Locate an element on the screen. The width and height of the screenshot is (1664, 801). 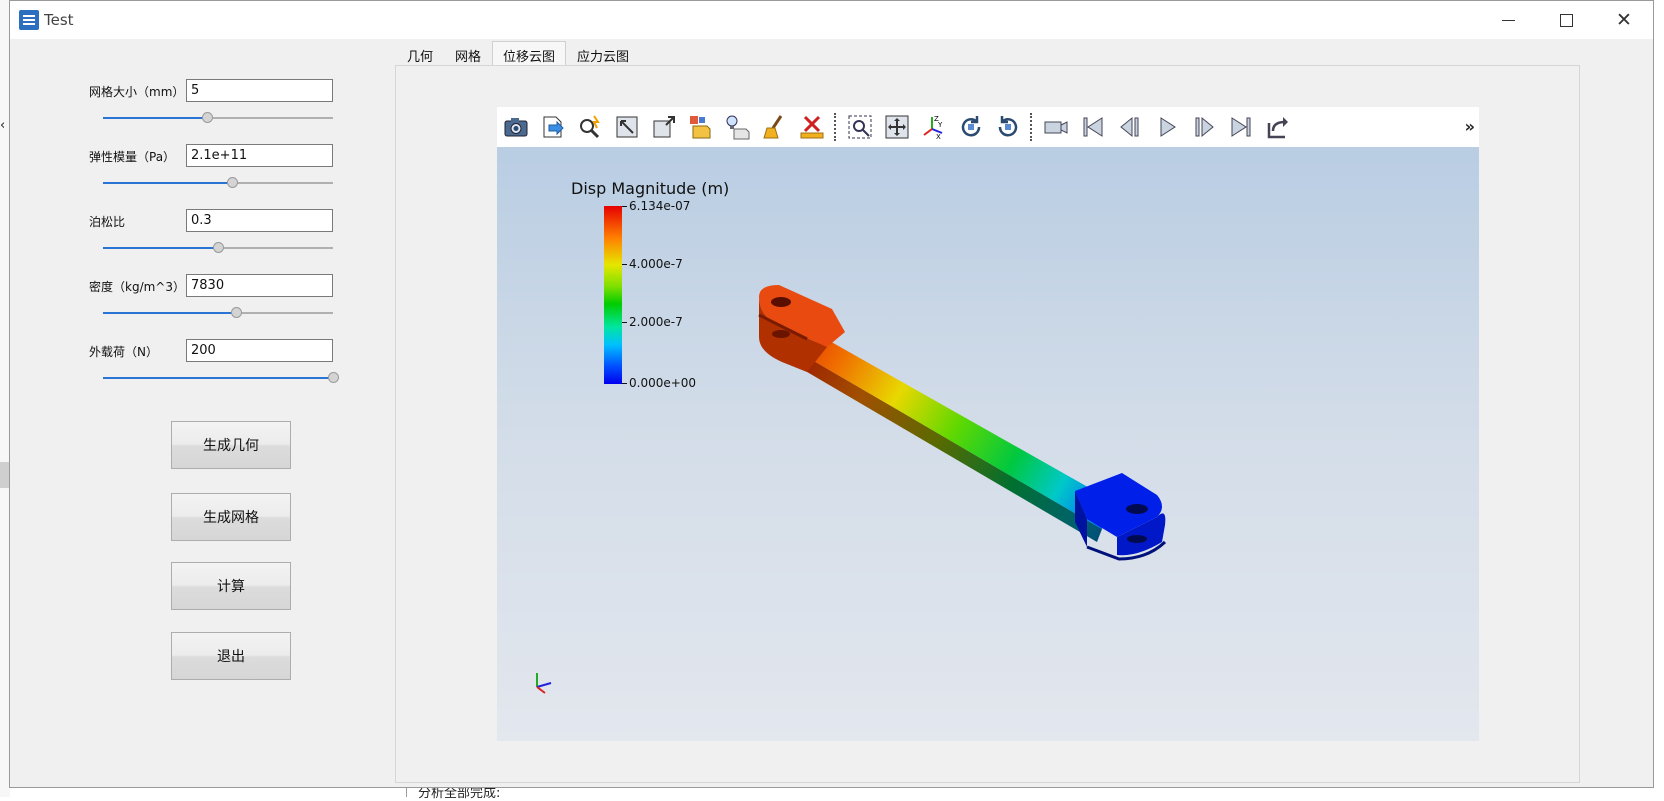
tab-bar: 几何 网格 位移云图 应力云图 is located at coordinates (518, 53).